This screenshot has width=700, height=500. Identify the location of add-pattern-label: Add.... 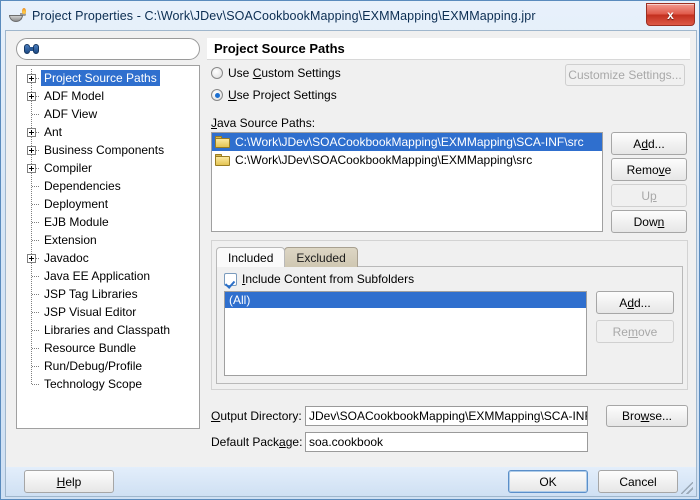
(635, 302).